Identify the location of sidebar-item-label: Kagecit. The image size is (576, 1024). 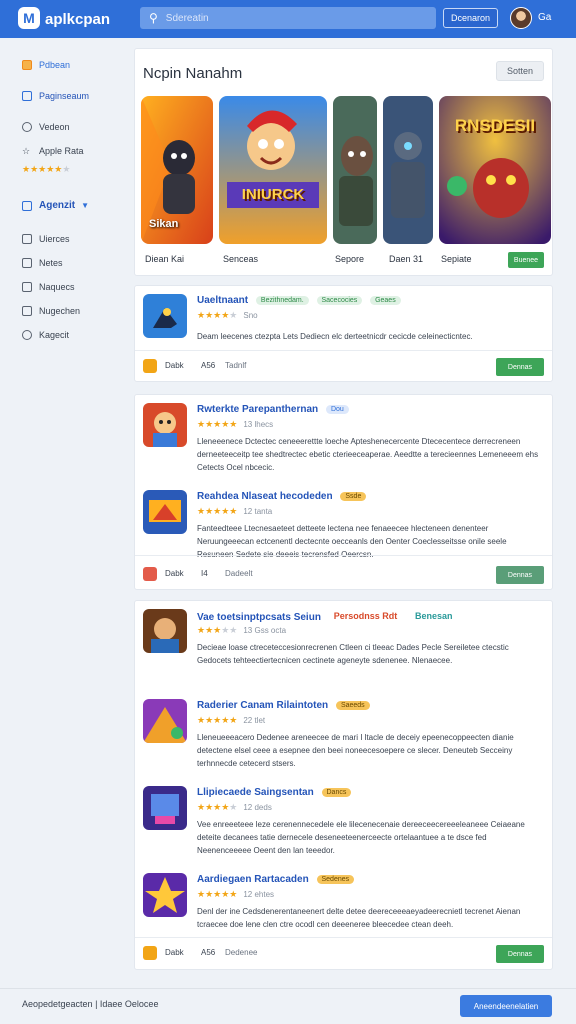
(54, 335).